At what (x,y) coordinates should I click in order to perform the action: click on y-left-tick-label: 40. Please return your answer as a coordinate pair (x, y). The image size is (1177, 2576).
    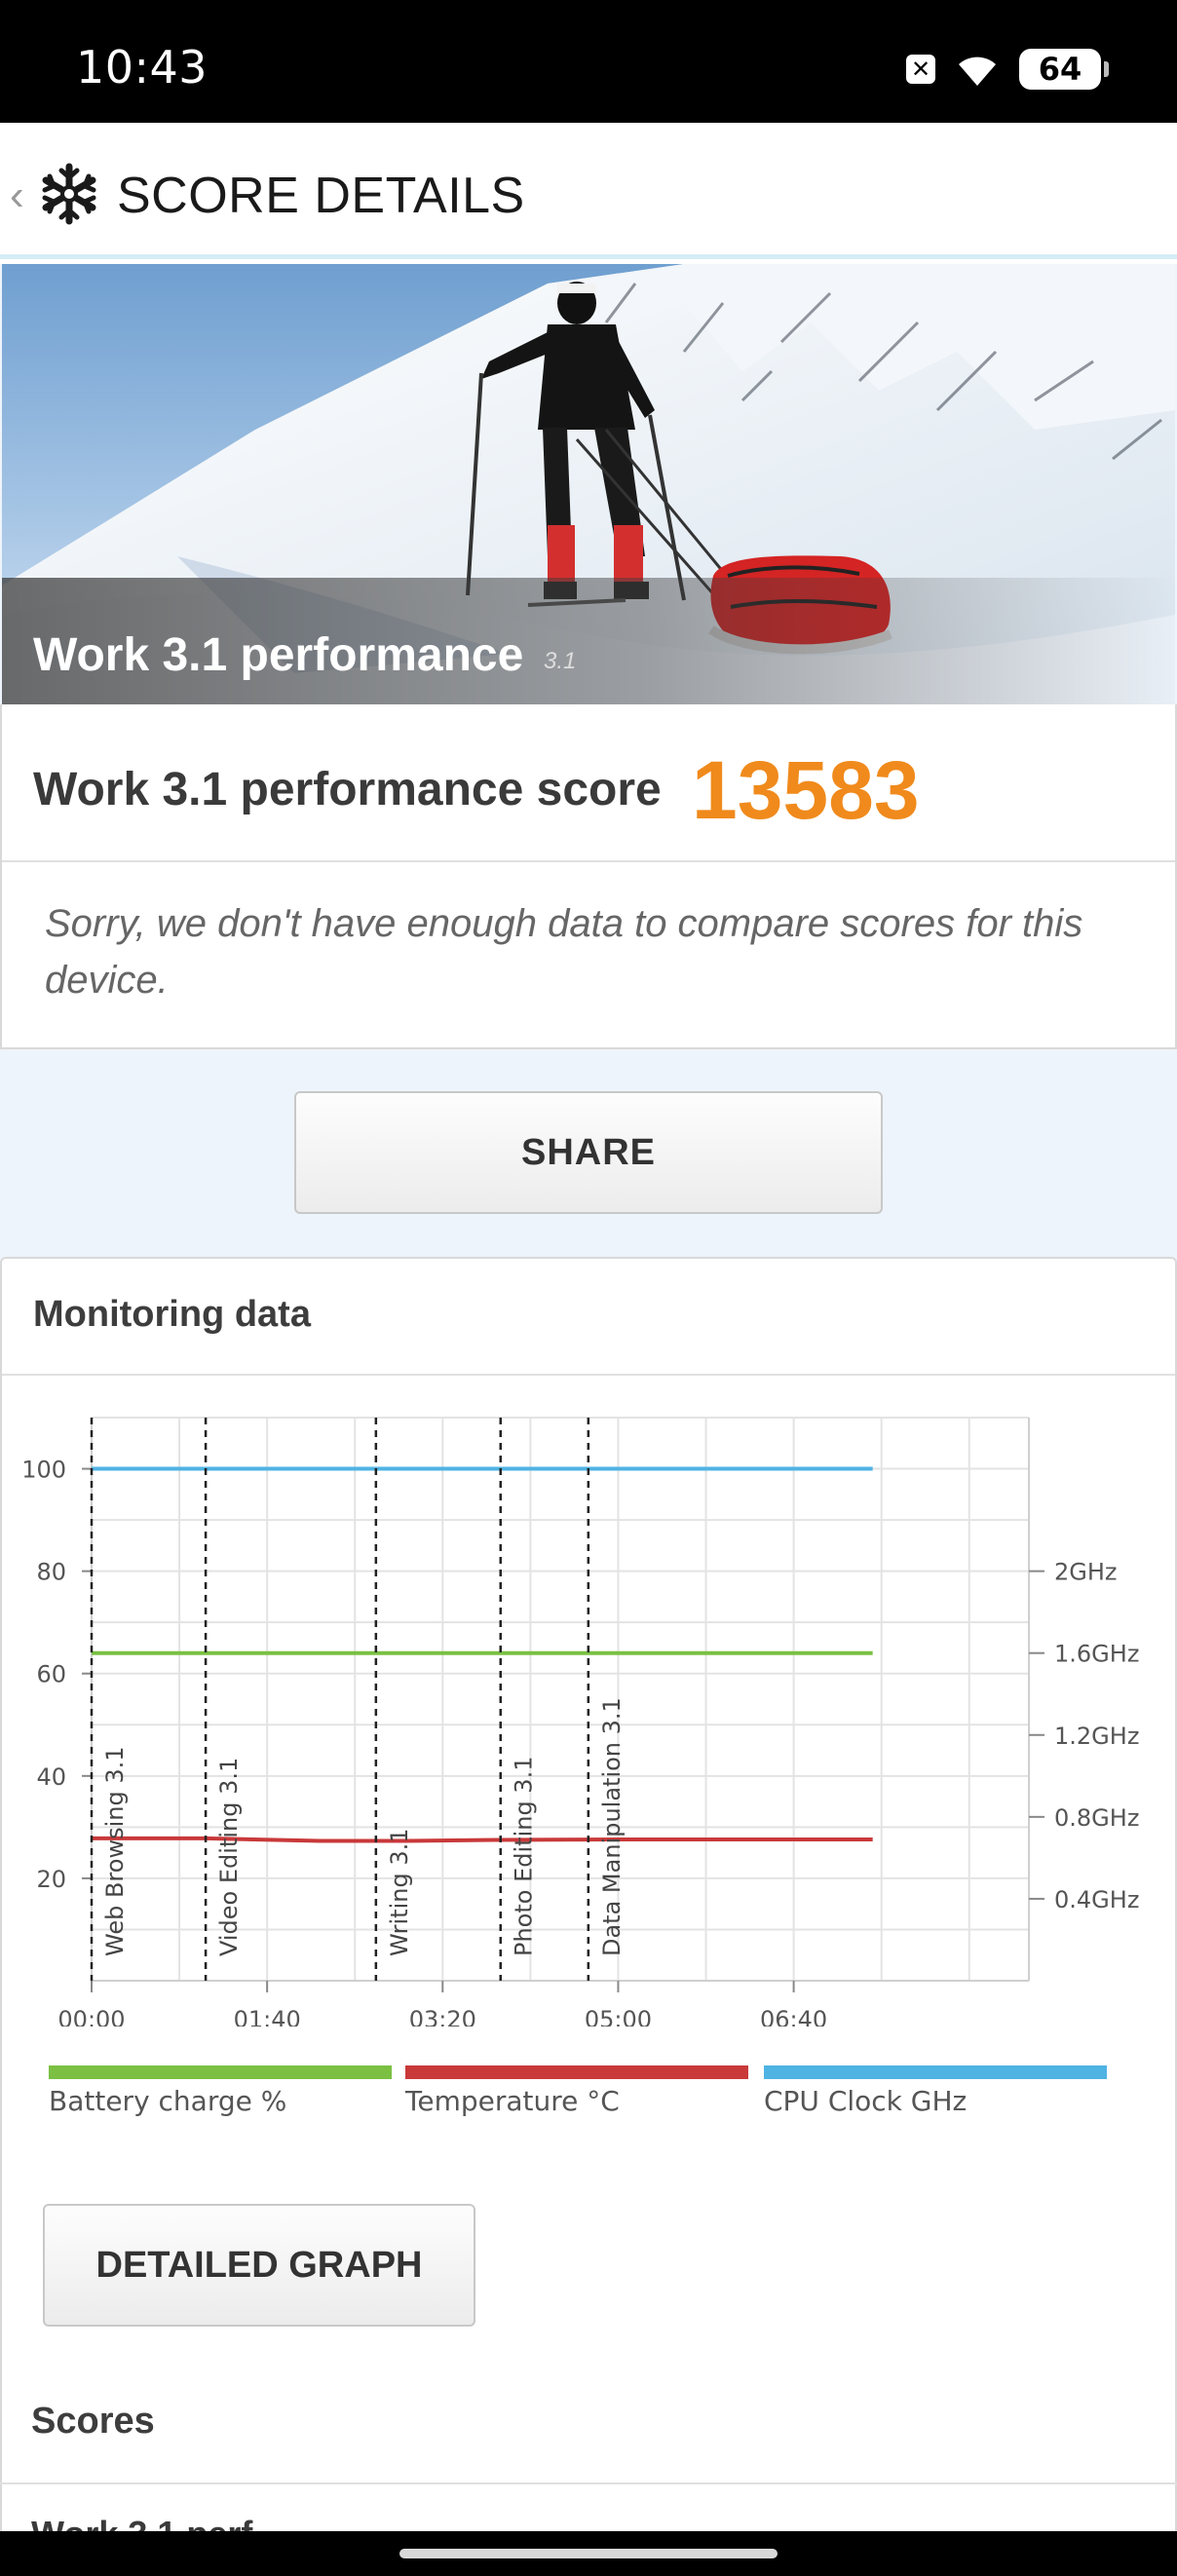
    Looking at the image, I should click on (51, 1777).